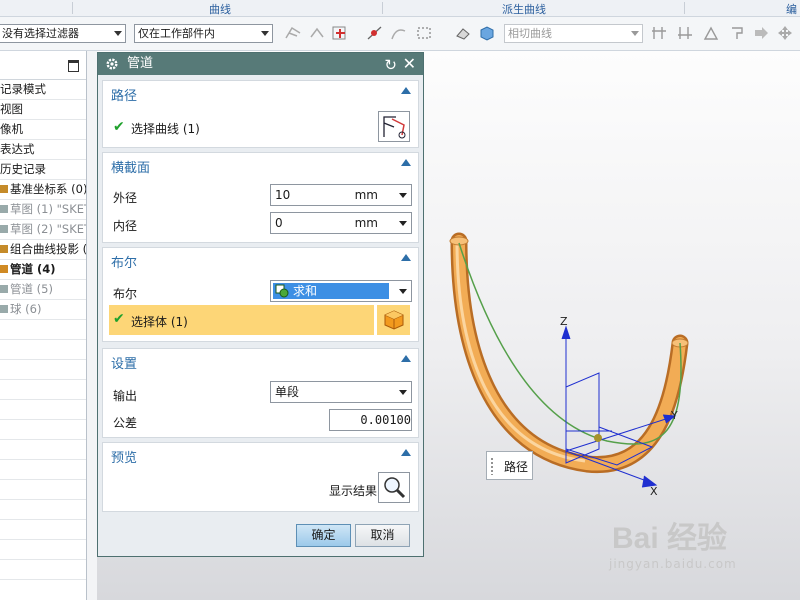  I want to click on eraser-icon, so click(463, 33).